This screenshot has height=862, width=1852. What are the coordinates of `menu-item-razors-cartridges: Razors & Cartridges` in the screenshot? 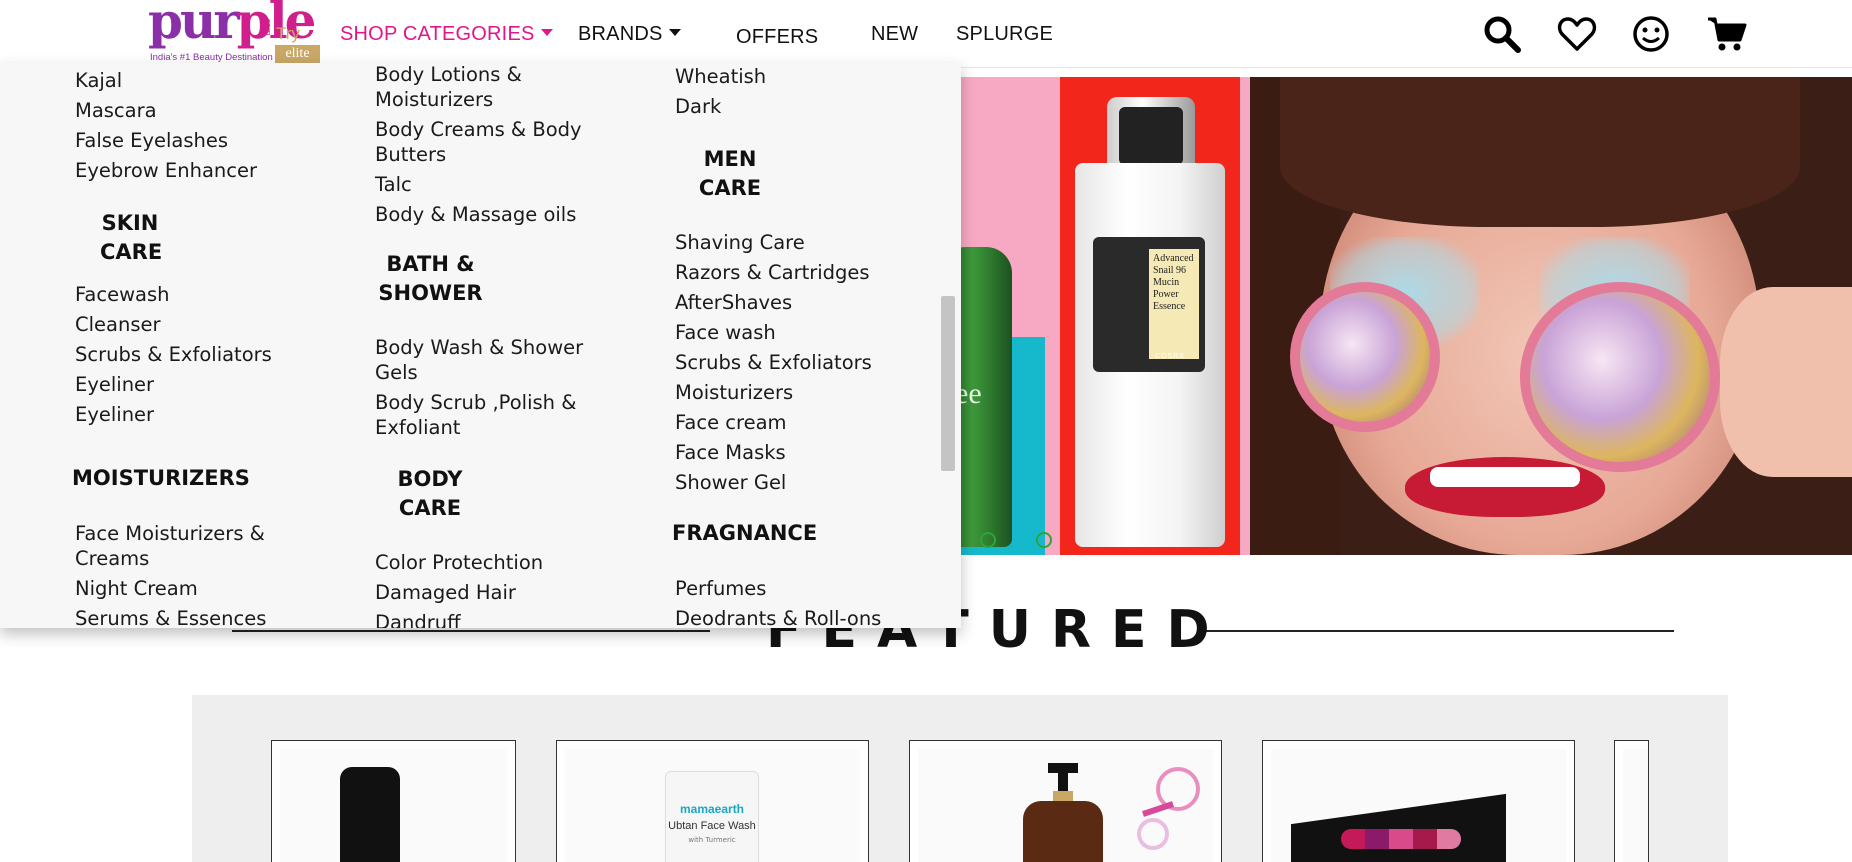 It's located at (772, 272).